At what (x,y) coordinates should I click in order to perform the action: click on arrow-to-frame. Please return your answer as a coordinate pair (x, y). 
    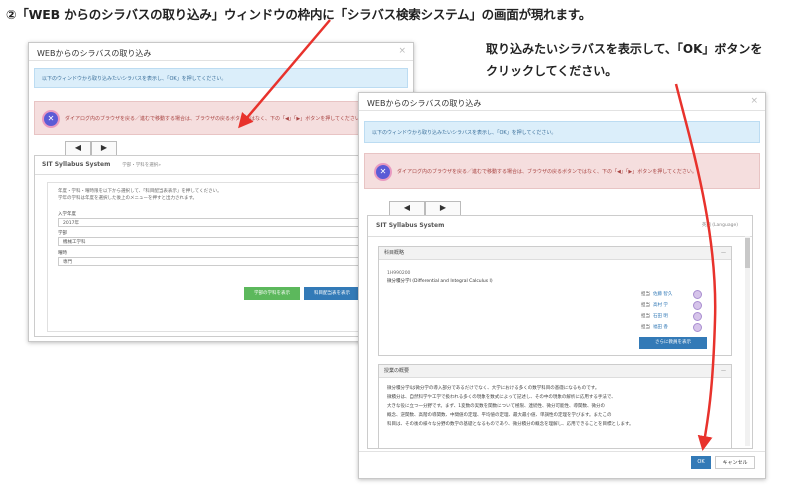
    Looking at the image, I should click on (284, 74).